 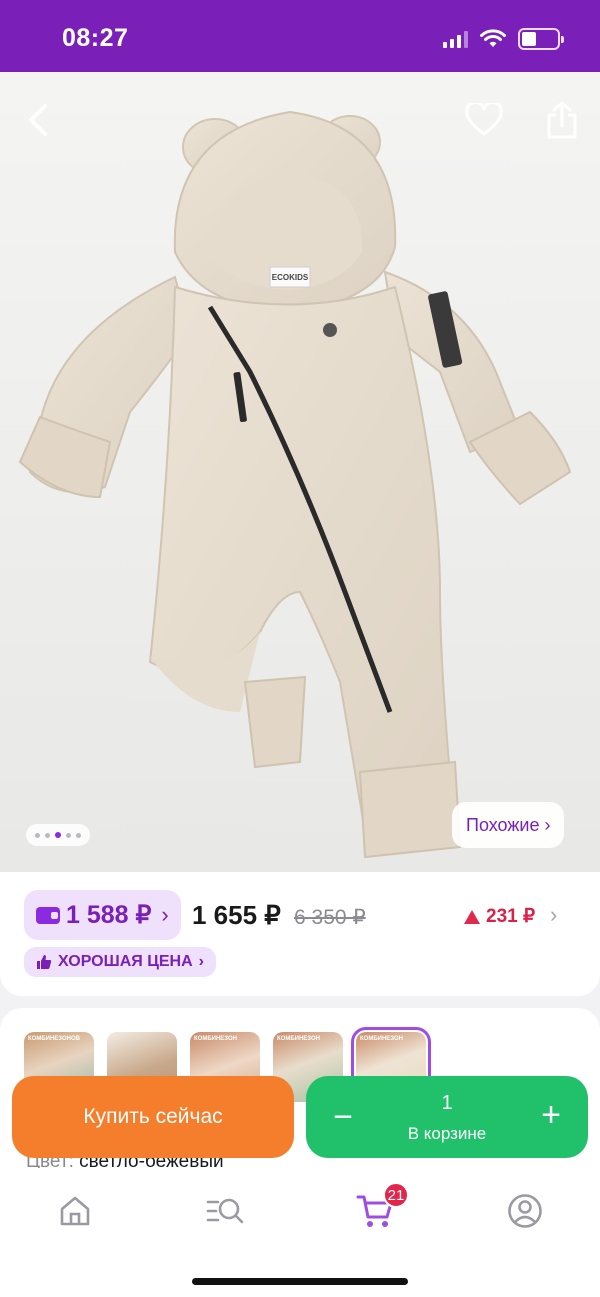 I want to click on favorite-button, so click(x=484, y=120).